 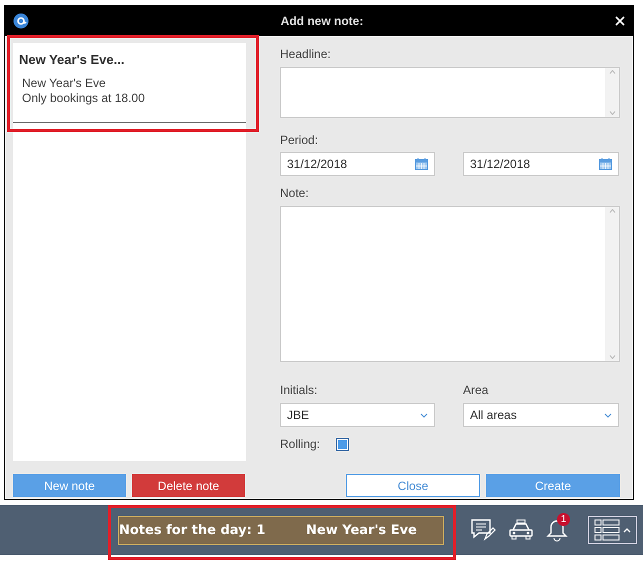 I want to click on layout-menu-button, so click(x=612, y=530).